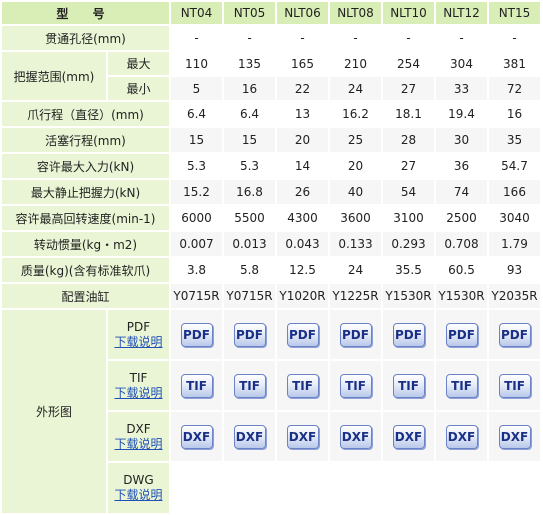  What do you see at coordinates (355, 140) in the screenshot?
I see `piston_stroke-value: 25` at bounding box center [355, 140].